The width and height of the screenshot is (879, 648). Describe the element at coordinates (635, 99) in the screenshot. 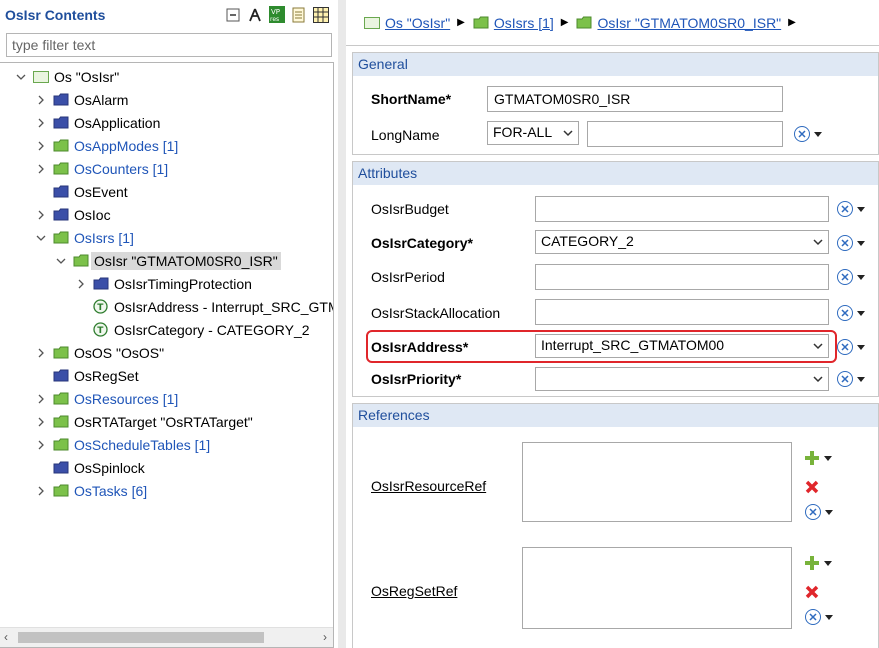

I see `shortname-input` at that location.